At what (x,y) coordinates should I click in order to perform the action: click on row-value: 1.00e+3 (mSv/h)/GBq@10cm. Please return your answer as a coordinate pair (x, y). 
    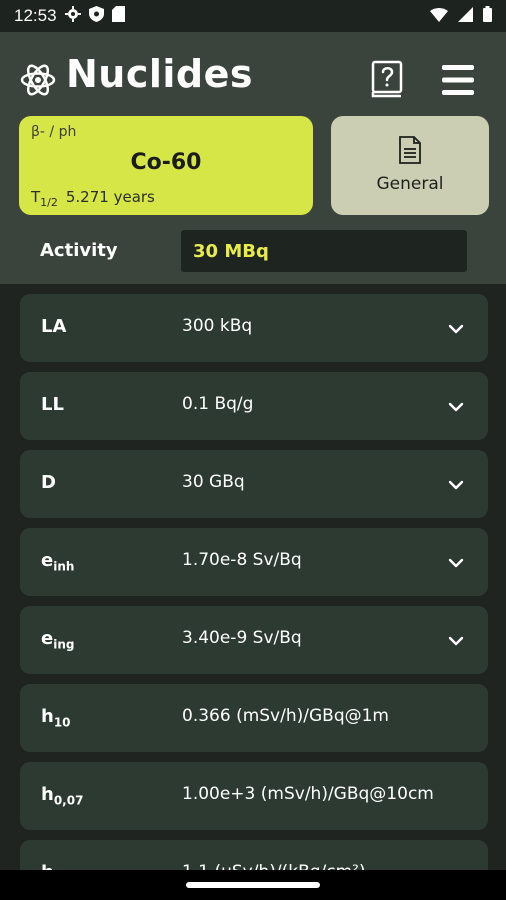
    Looking at the image, I should click on (308, 794).